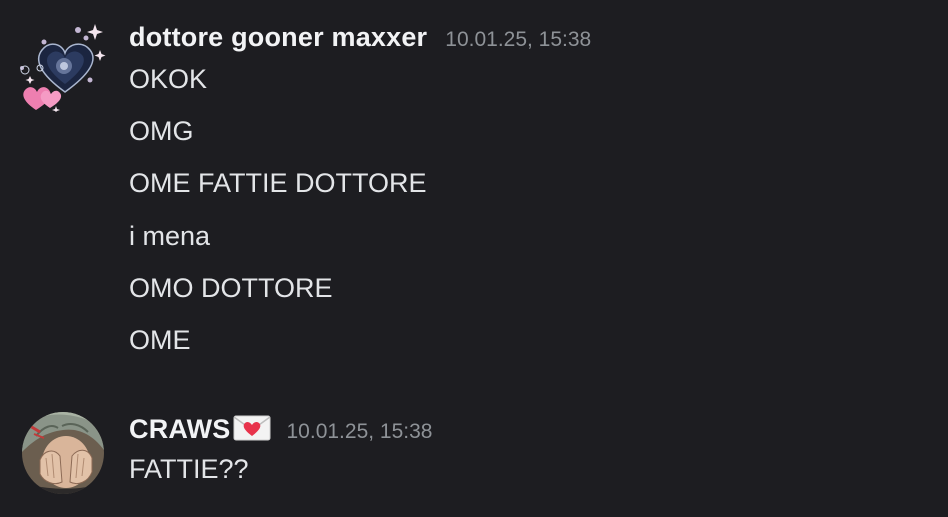  I want to click on message-text: OME FATTIE DOTTORE, so click(278, 183).